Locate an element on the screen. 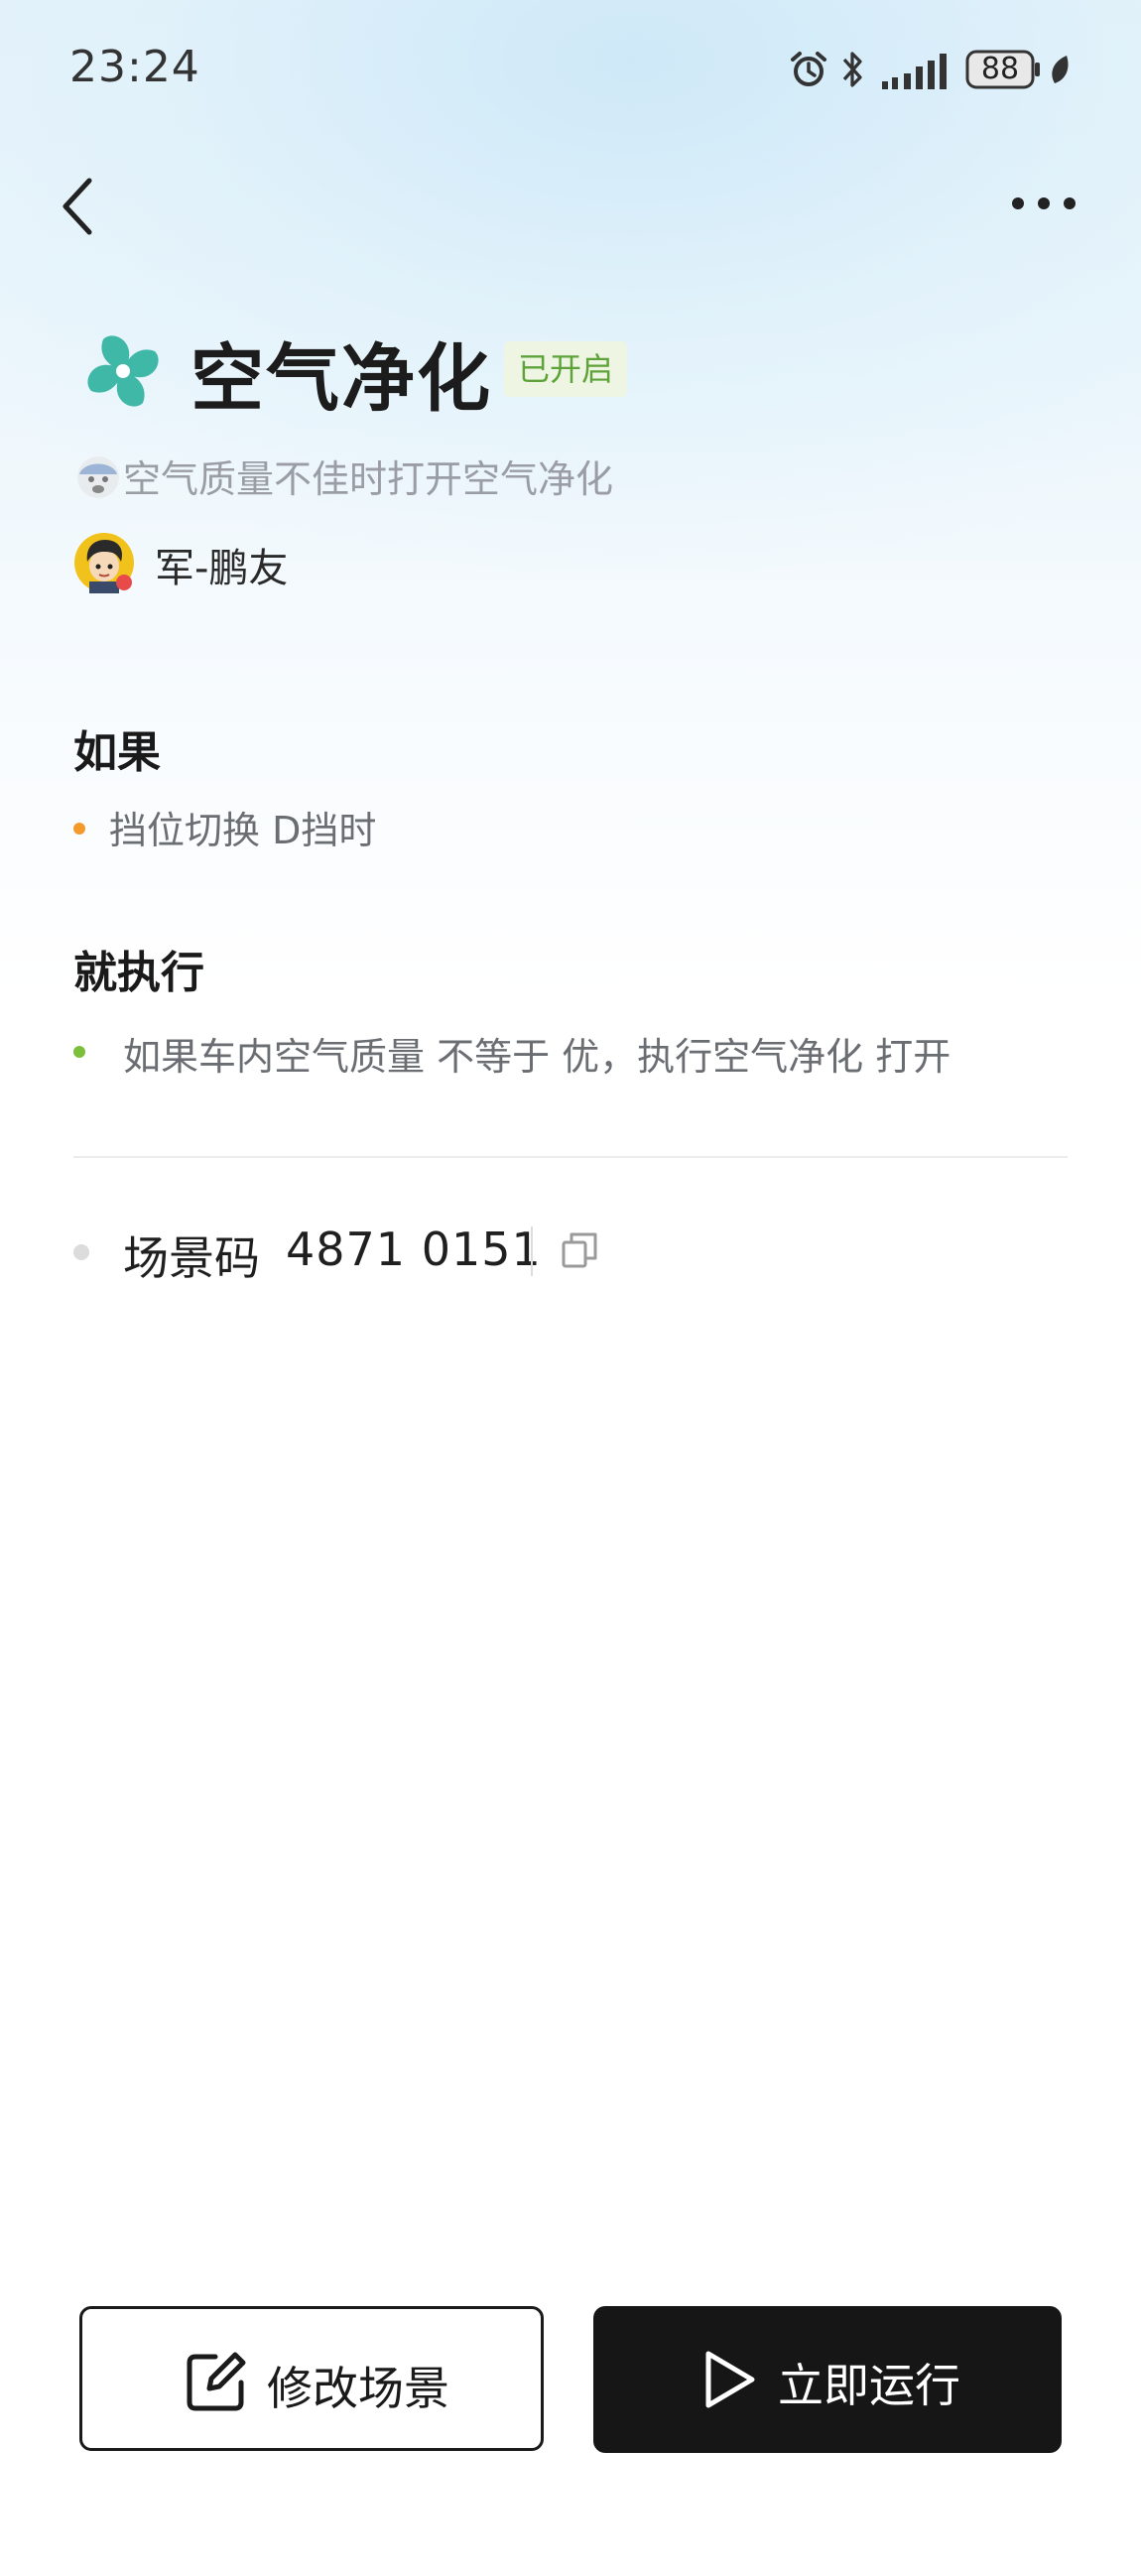 The width and height of the screenshot is (1141, 2576). action-heading: 就执行 is located at coordinates (138, 973).